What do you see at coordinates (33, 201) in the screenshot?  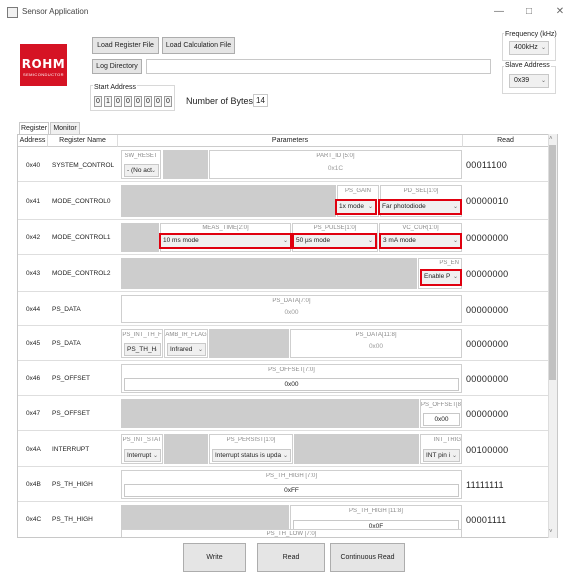 I see `row-address: 0x41` at bounding box center [33, 201].